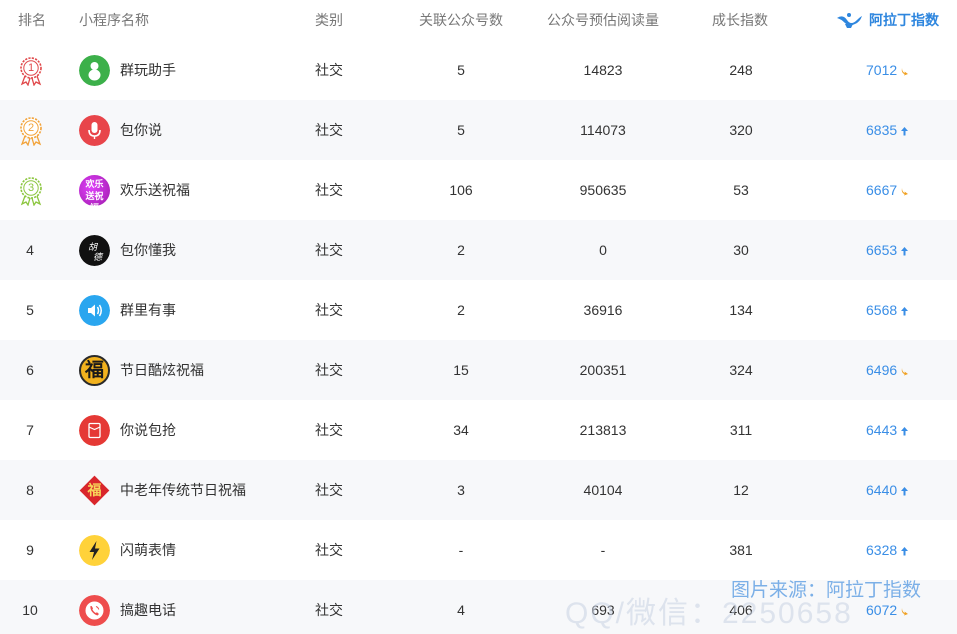 The image size is (957, 634). What do you see at coordinates (478, 430) in the screenshot?
I see `table-row: 7 你说包抢 社交 34 213813 311 6443` at bounding box center [478, 430].